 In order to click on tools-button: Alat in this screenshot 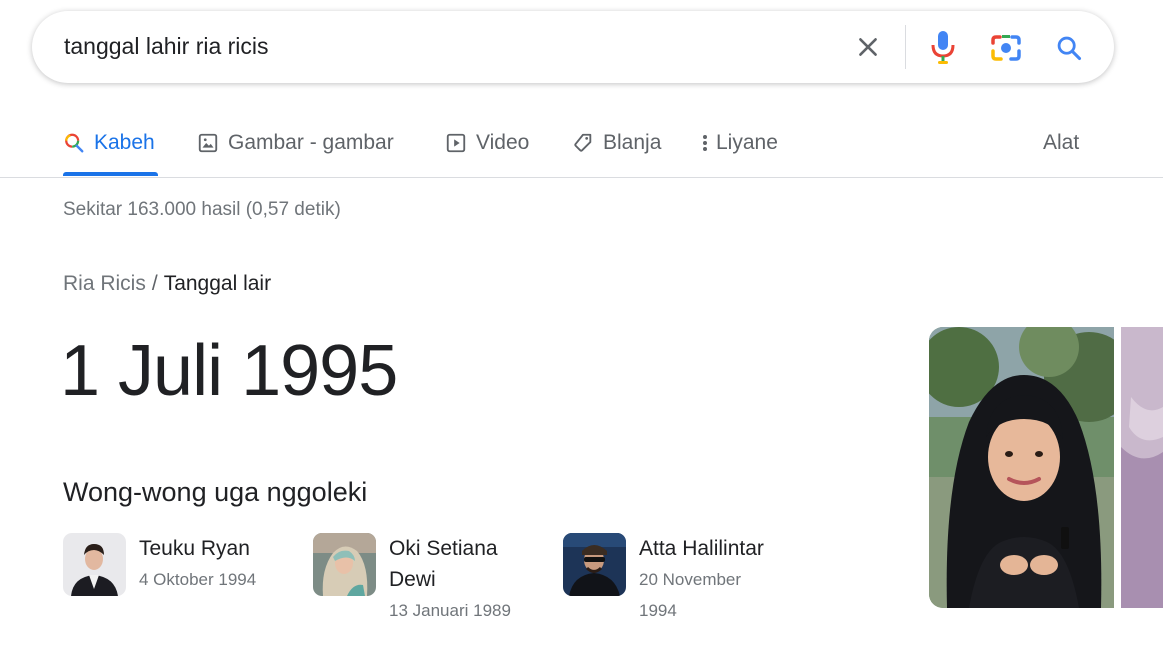, I will do `click(1061, 143)`.